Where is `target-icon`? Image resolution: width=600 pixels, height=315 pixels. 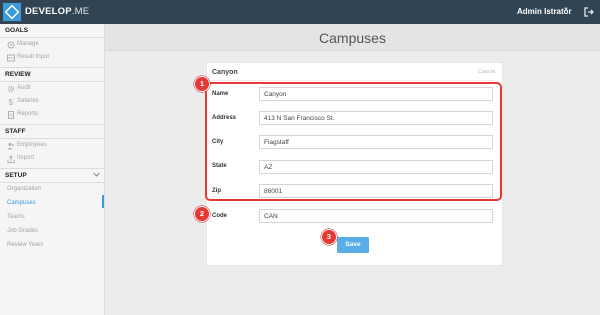 target-icon is located at coordinates (11, 45).